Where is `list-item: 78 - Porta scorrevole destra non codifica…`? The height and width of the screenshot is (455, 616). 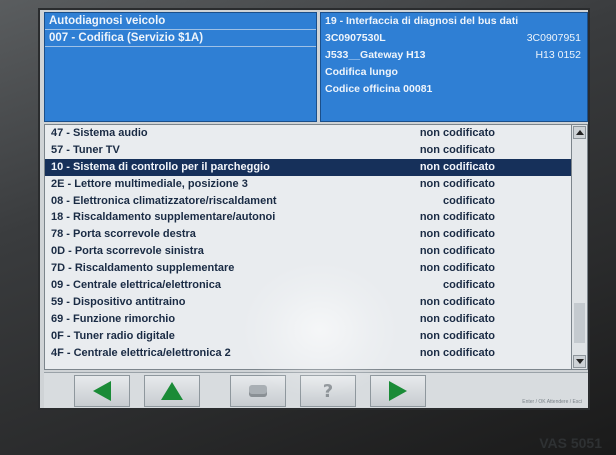
list-item: 78 - Porta scorrevole destra non codifica… is located at coordinates (308, 234).